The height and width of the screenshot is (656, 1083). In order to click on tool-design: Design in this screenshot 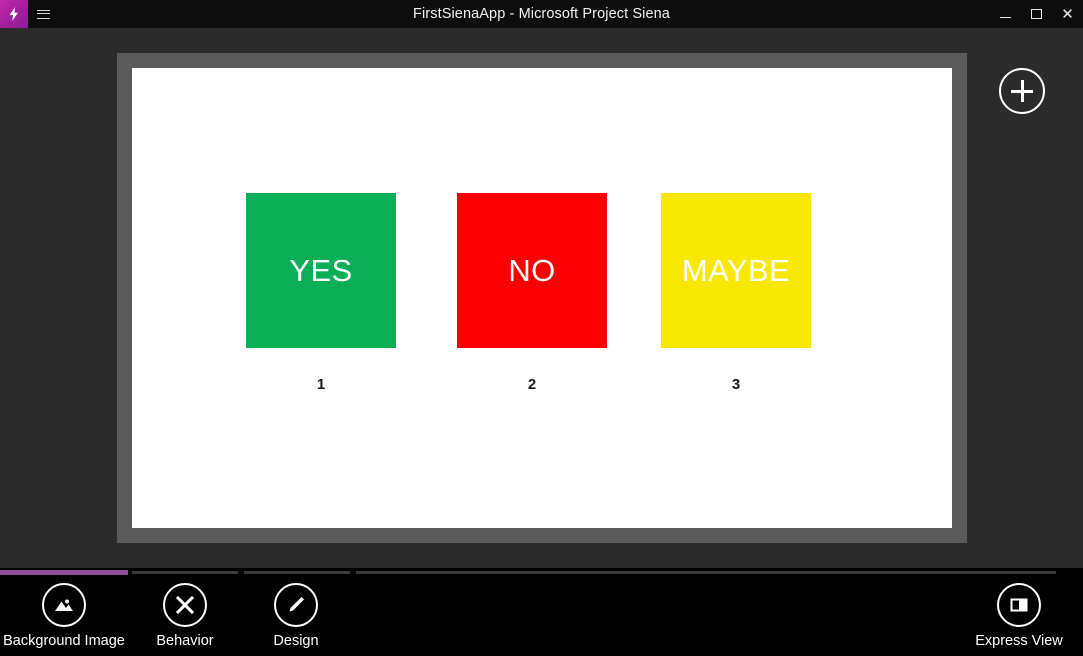, I will do `click(296, 616)`.